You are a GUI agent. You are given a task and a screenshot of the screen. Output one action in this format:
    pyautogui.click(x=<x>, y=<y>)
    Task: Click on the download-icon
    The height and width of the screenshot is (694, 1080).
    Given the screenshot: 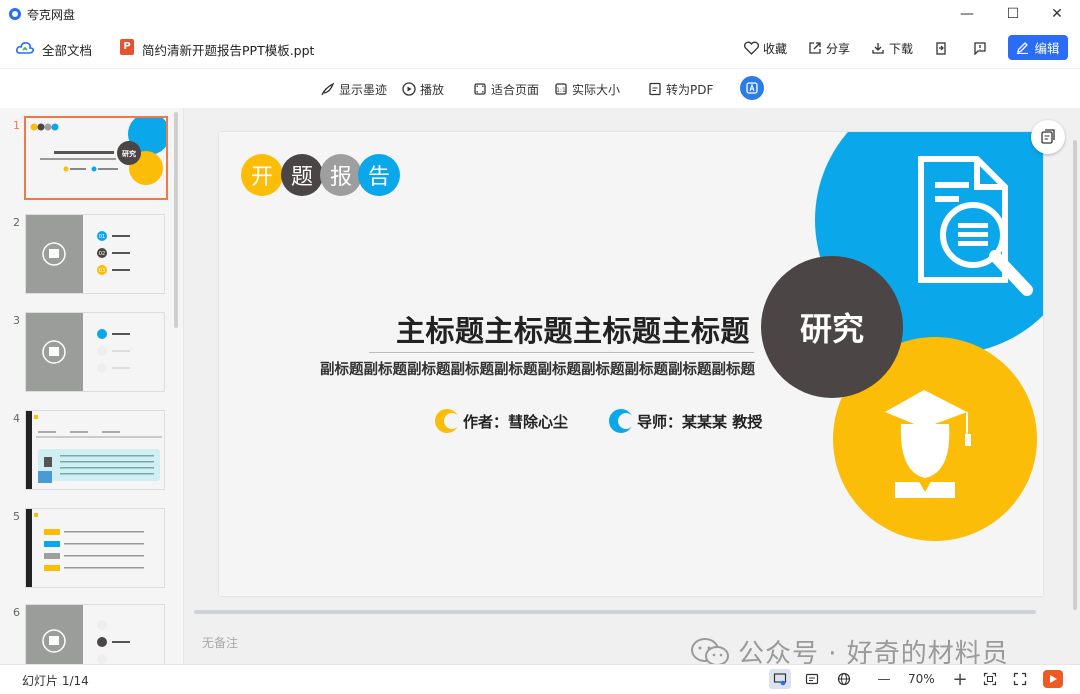 What is the action you would take?
    pyautogui.click(x=878, y=48)
    